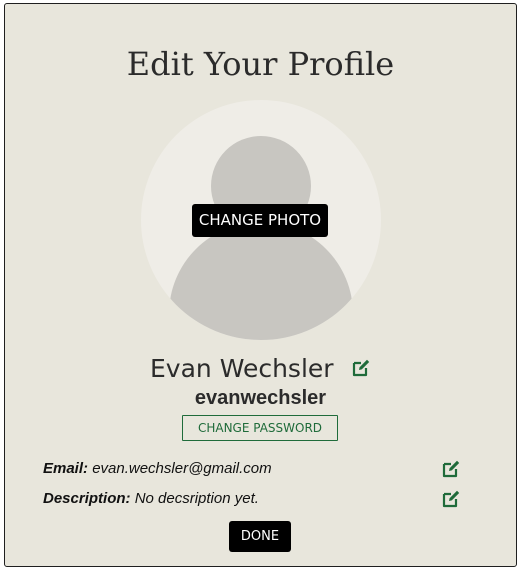 The height and width of the screenshot is (571, 521). What do you see at coordinates (260, 398) in the screenshot?
I see `username: evanwechsler` at bounding box center [260, 398].